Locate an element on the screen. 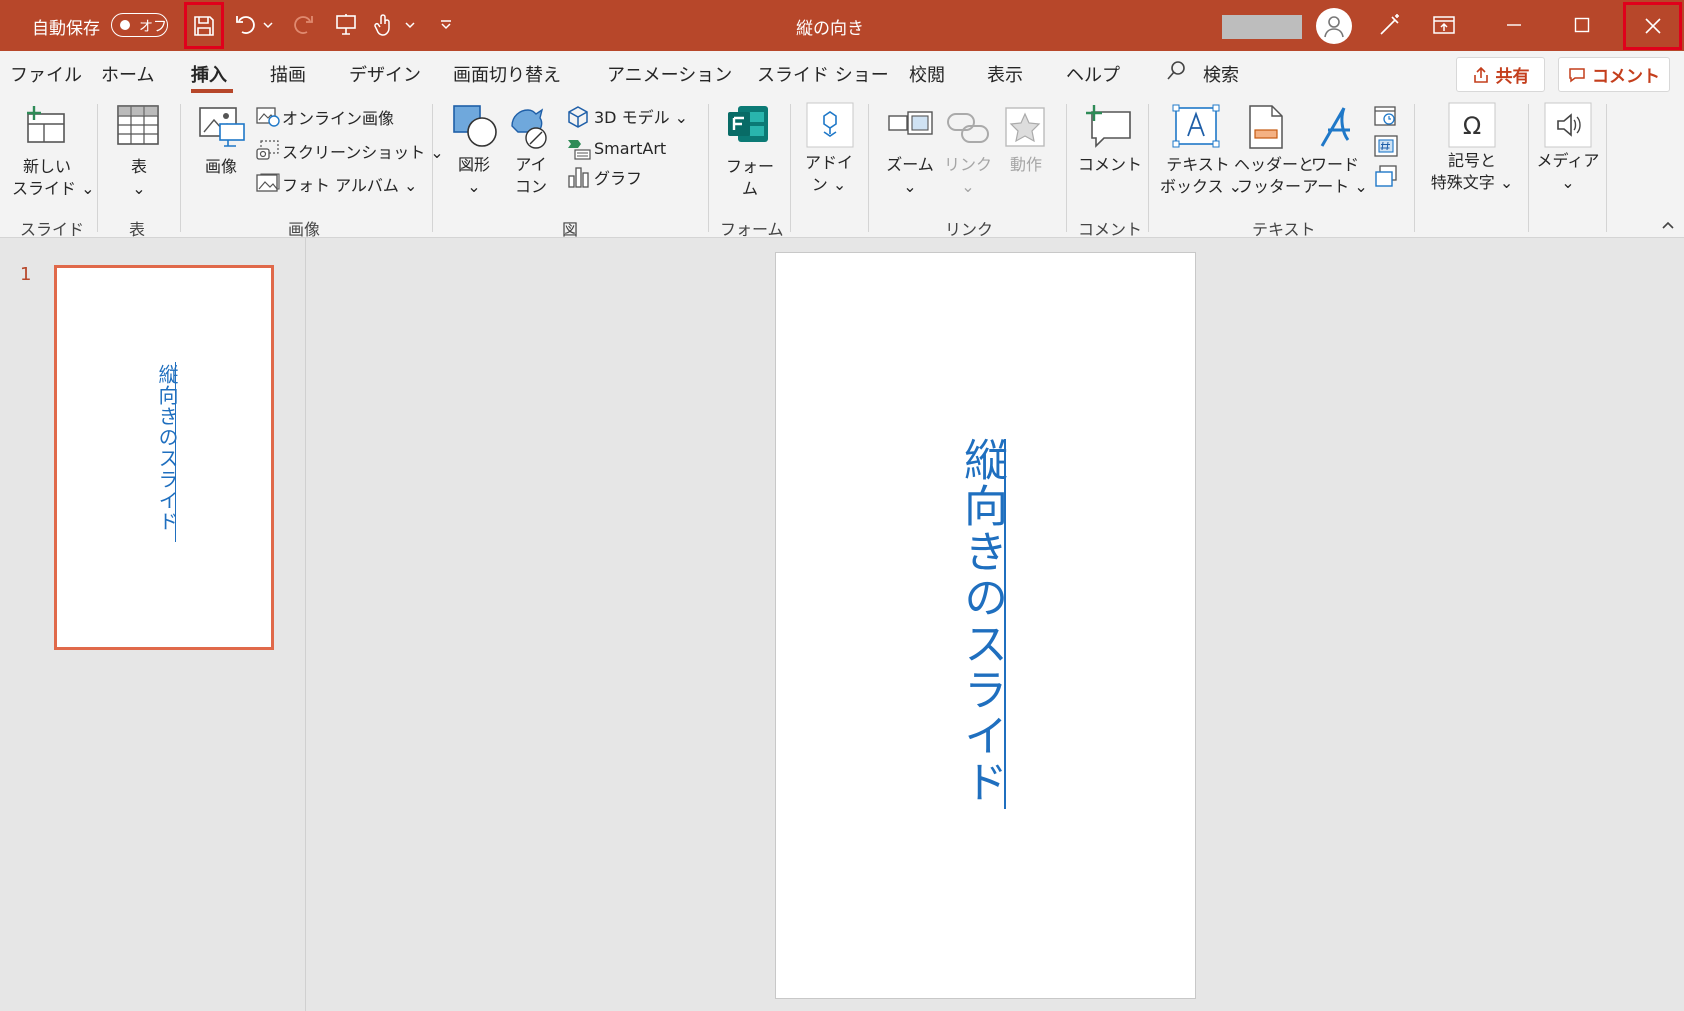 This screenshot has height=1011, width=1684. user-name is located at coordinates (1262, 27).